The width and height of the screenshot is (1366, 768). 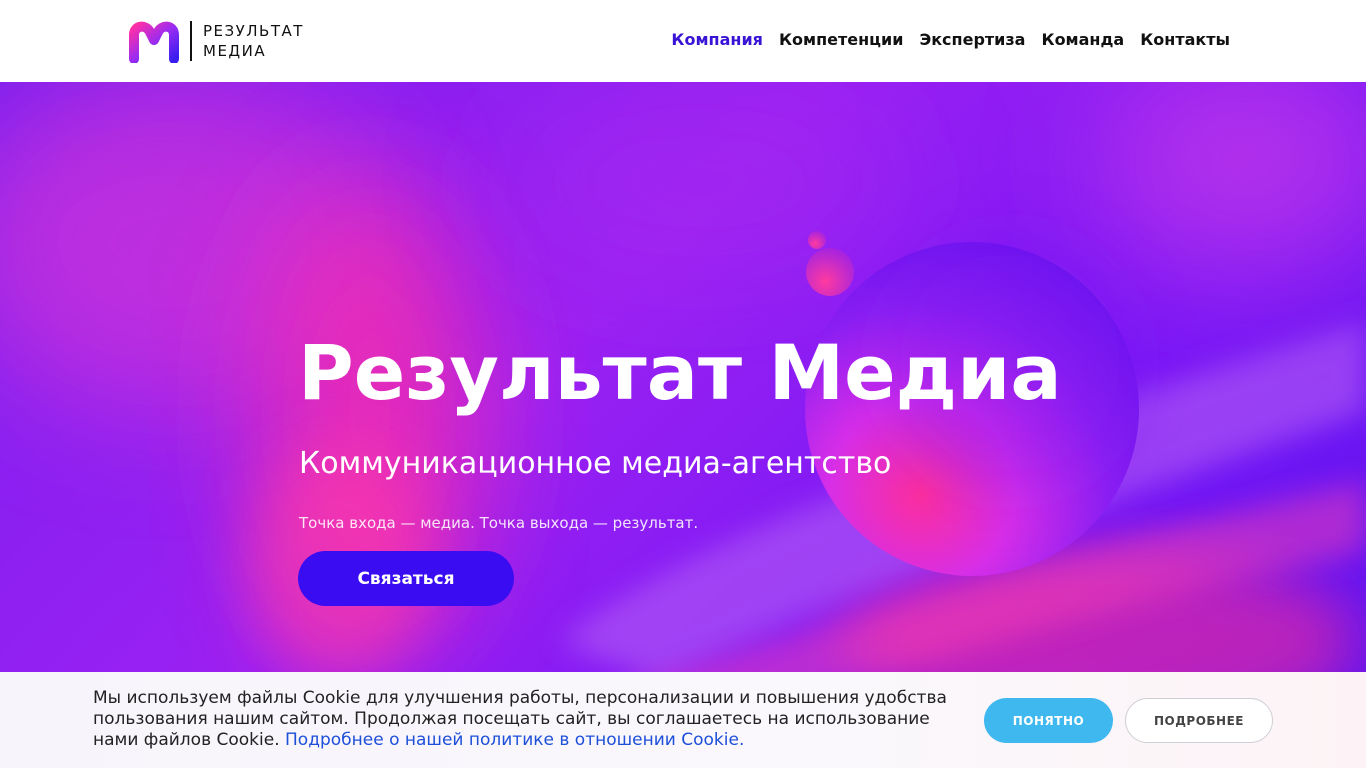 What do you see at coordinates (1082, 40) in the screenshot?
I see `nav-item-team: Команда` at bounding box center [1082, 40].